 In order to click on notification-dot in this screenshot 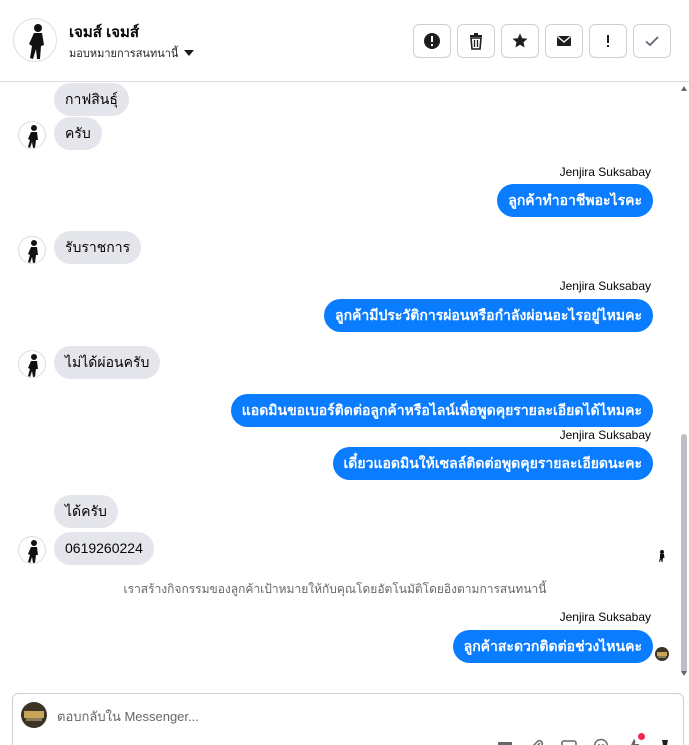, I will do `click(641, 736)`.